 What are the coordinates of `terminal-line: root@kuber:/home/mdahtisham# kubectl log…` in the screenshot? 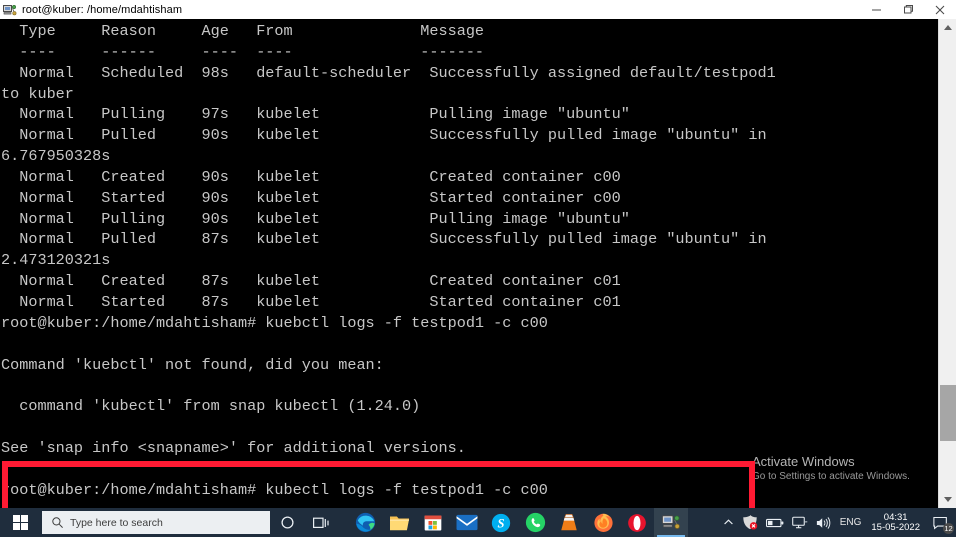 It's located at (274, 489).